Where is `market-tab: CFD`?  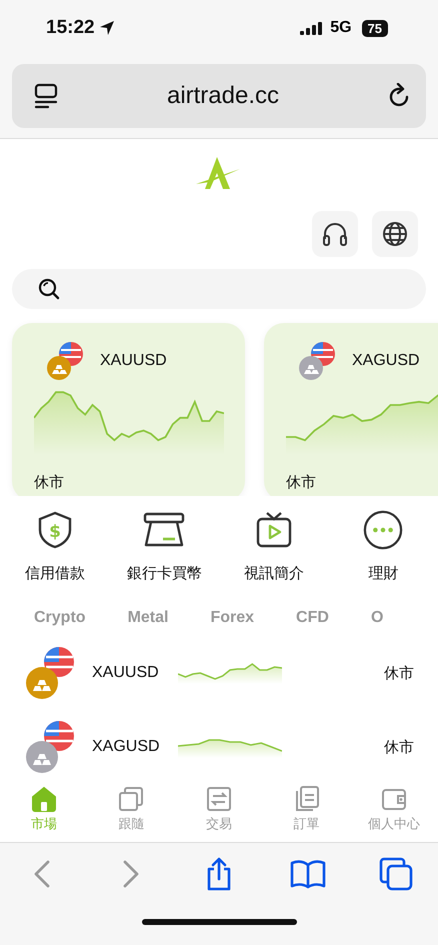 market-tab: CFD is located at coordinates (312, 617).